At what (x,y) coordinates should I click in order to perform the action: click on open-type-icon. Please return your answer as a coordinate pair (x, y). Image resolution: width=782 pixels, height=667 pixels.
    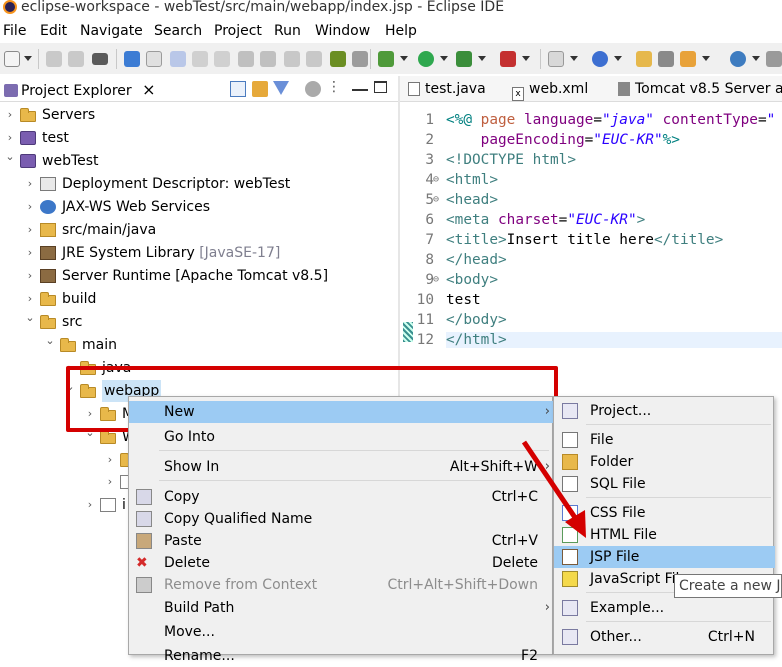
    Looking at the image, I should click on (132, 59).